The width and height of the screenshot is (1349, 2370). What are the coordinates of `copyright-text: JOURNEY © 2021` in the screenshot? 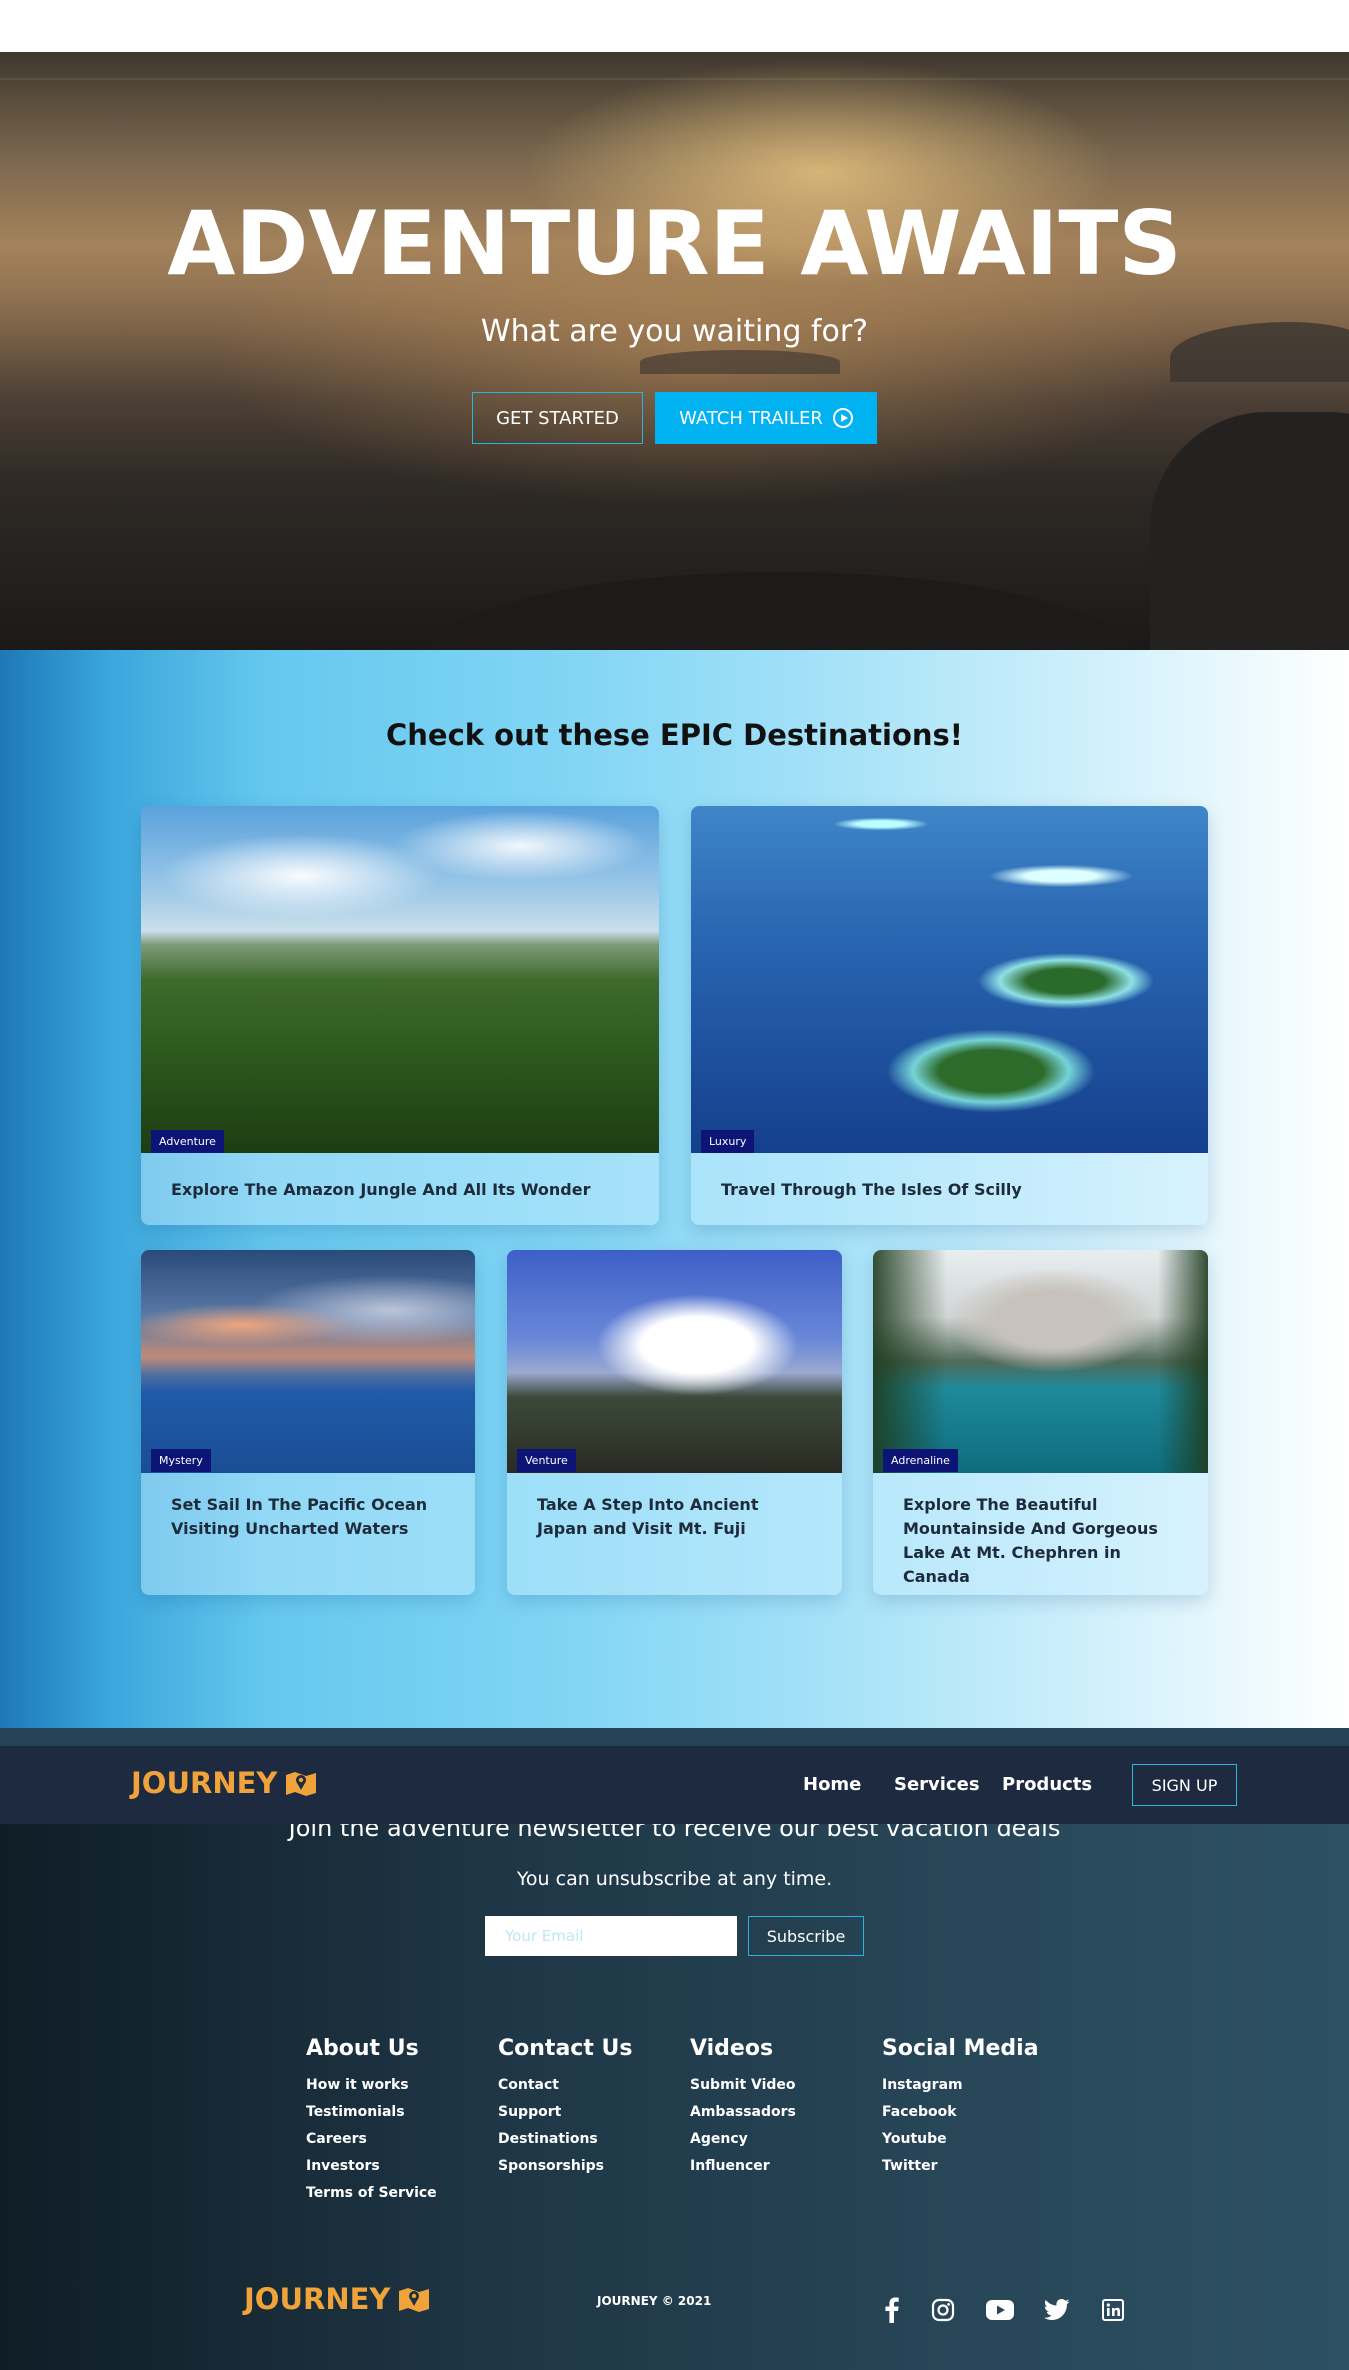 It's located at (654, 2301).